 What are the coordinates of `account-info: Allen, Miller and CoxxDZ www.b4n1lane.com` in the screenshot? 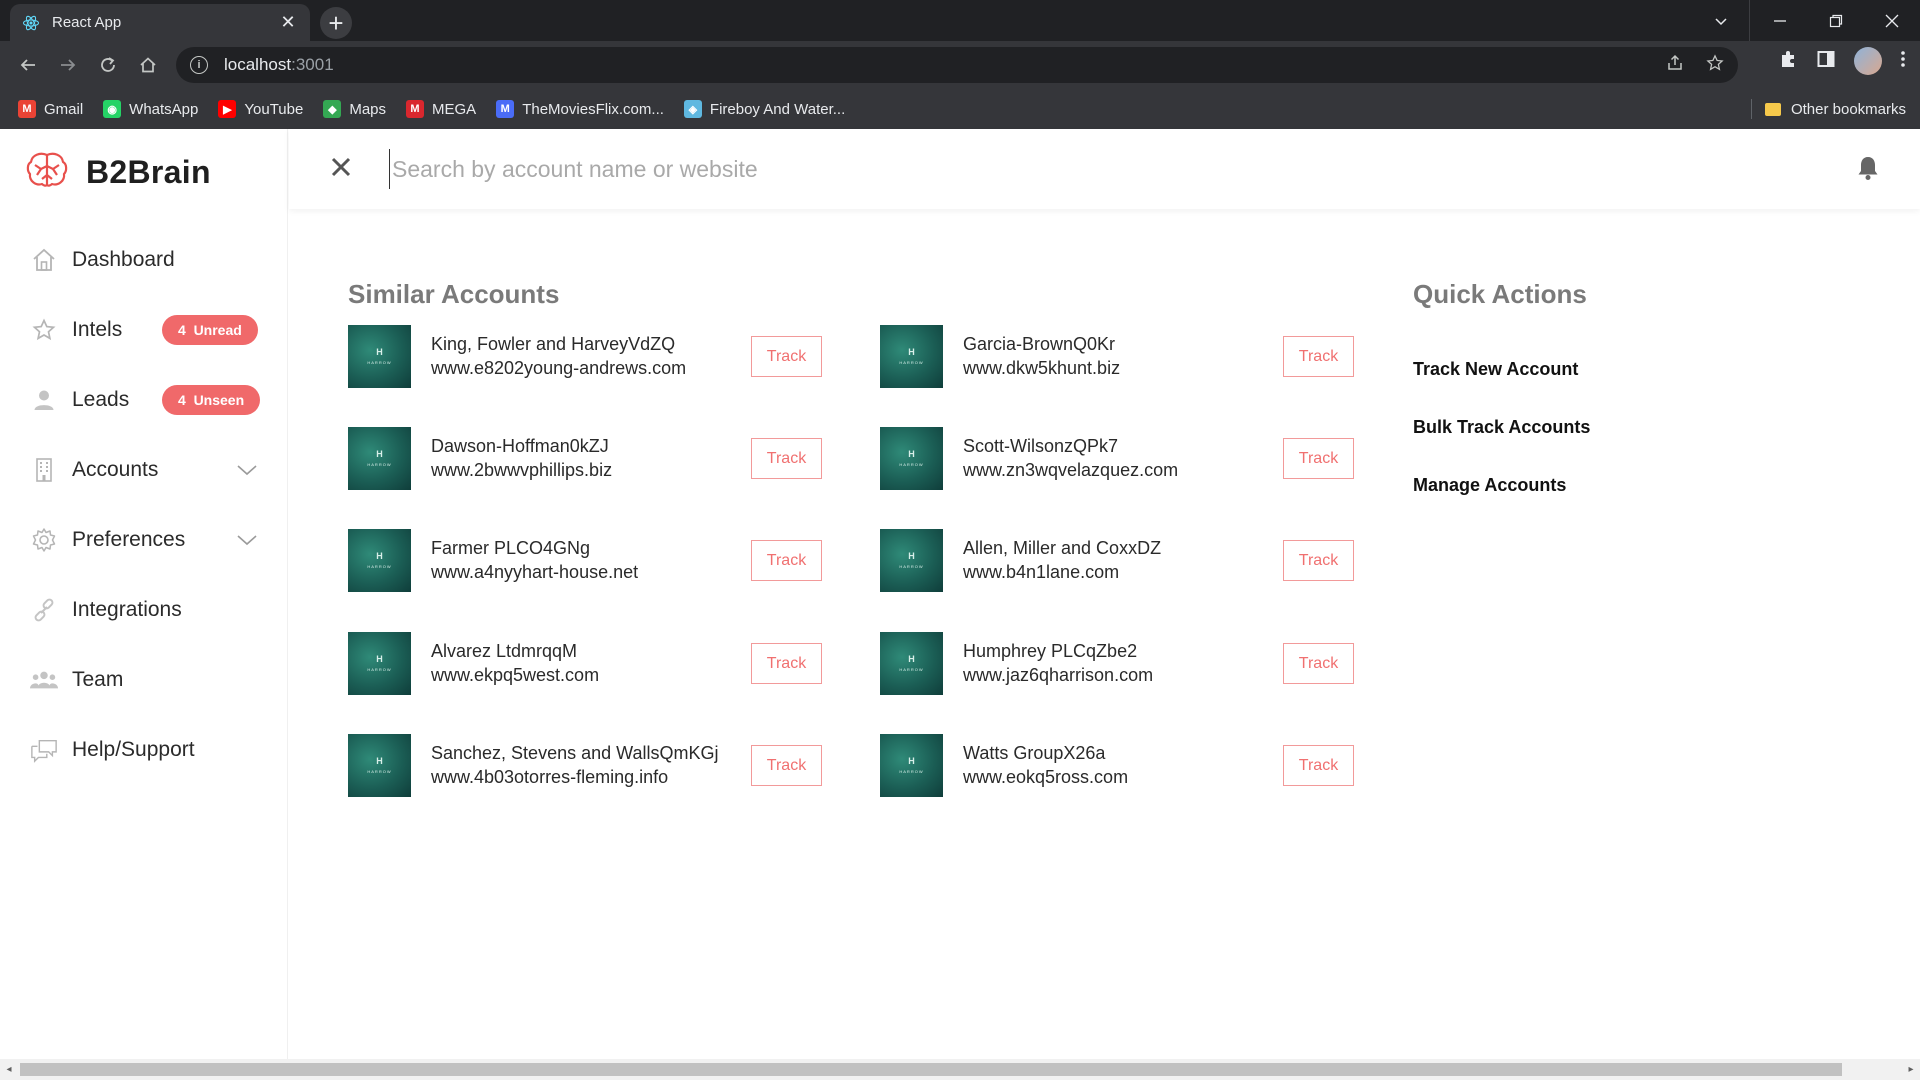 It's located at (1118, 560).